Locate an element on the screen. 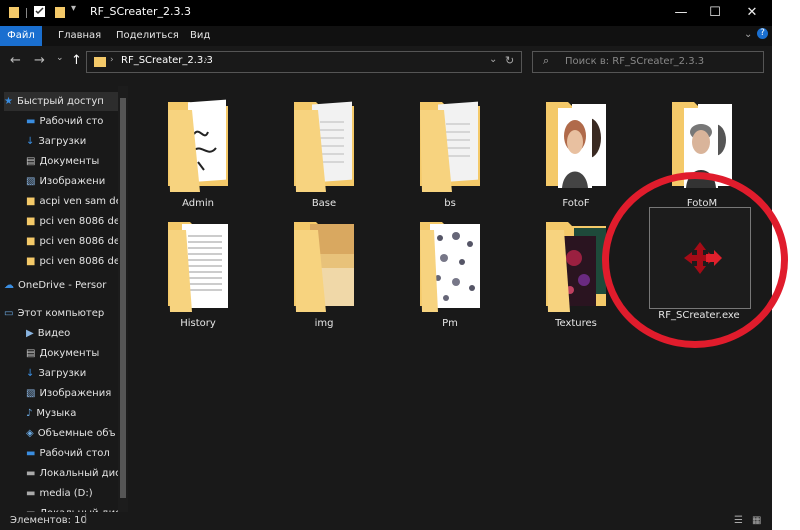 Image resolution: width=800 pixels, height=530 pixels. document-icon: ▤ is located at coordinates (31, 353).